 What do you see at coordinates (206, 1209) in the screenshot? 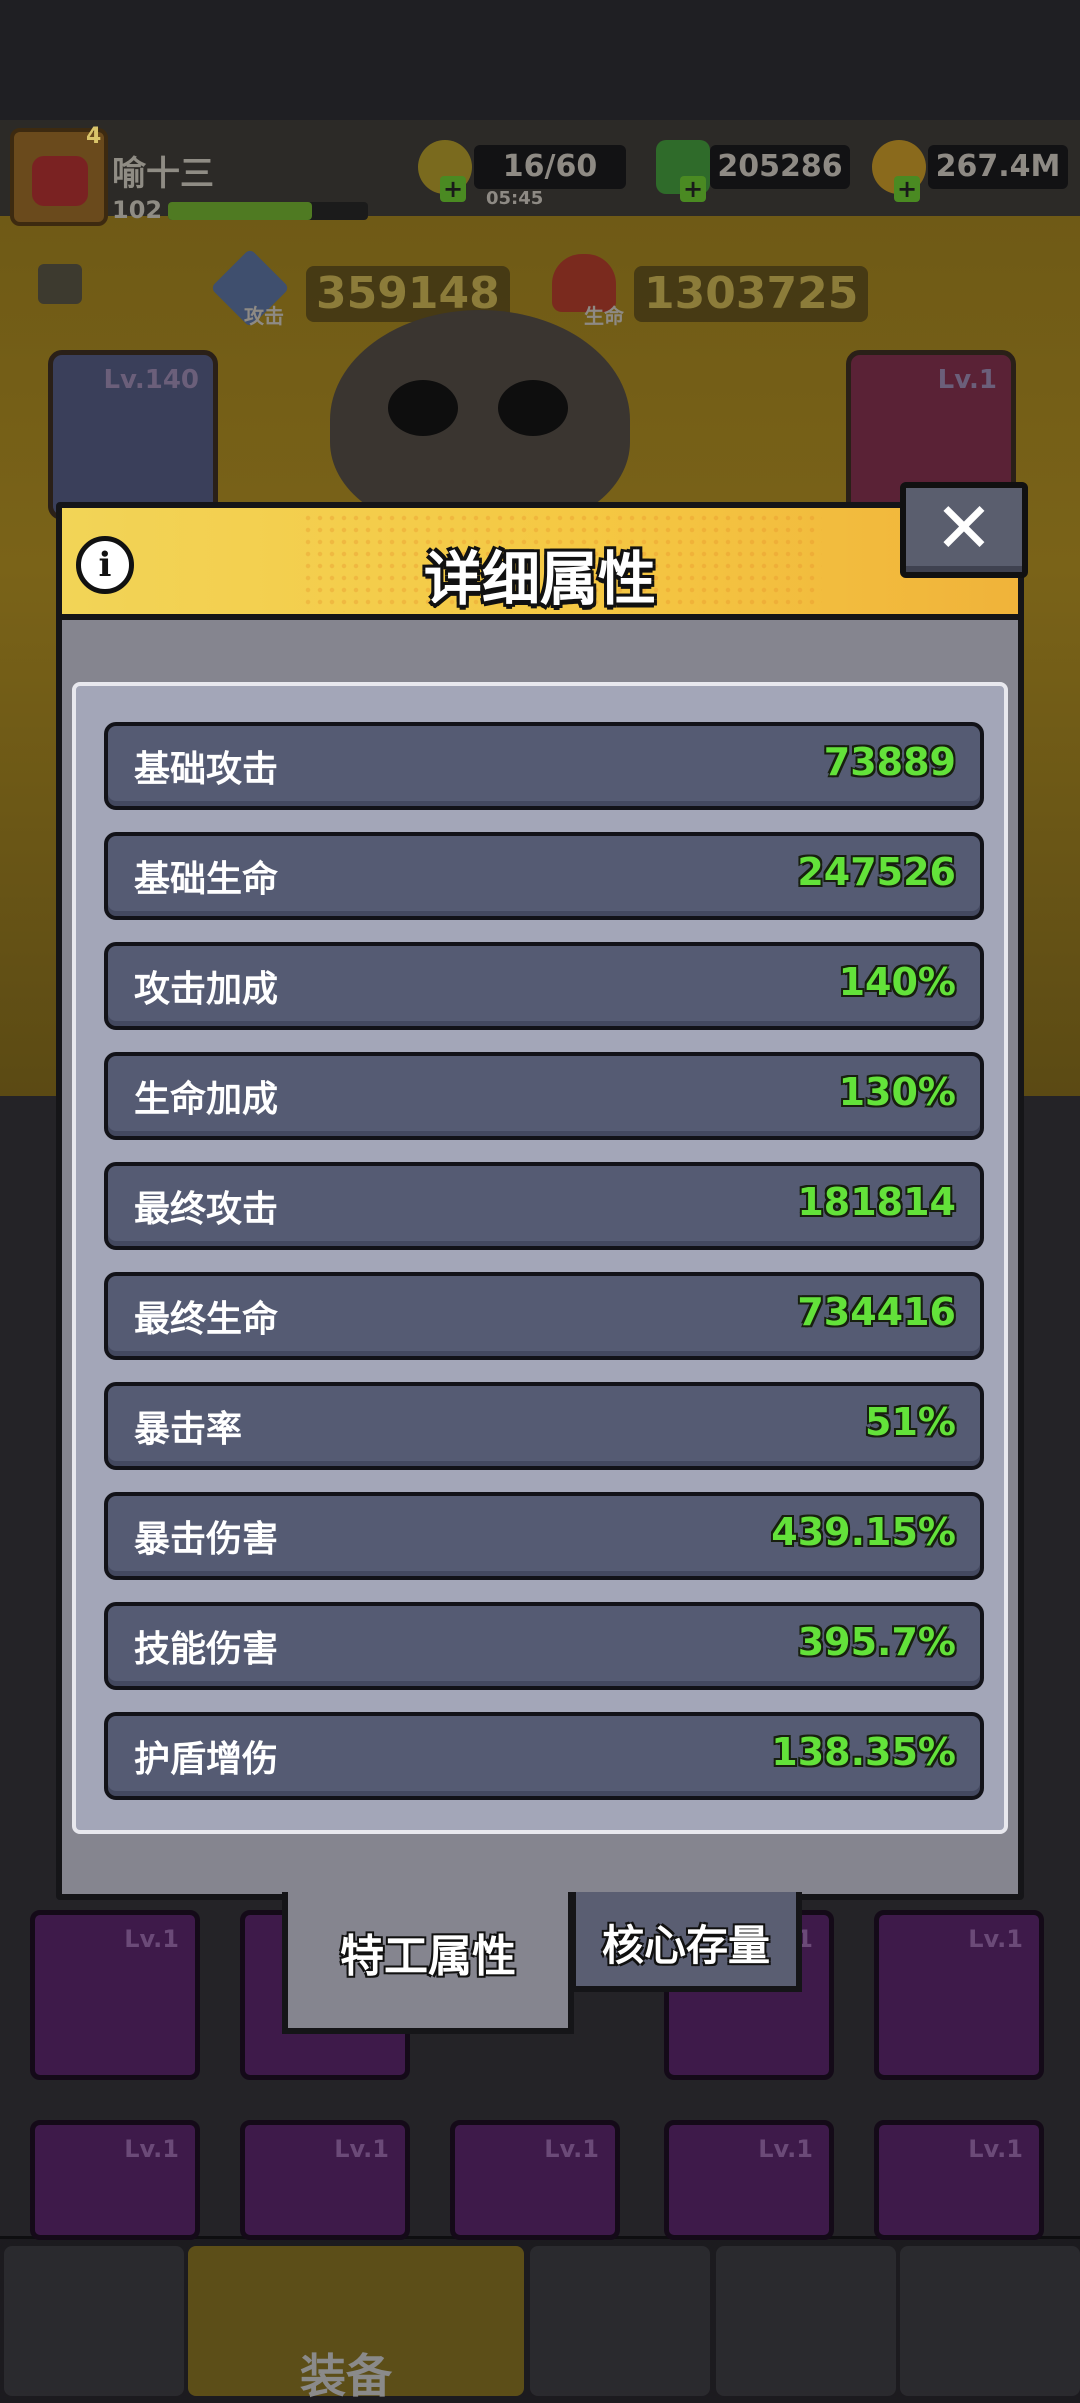
I see `stat-label: 最终攻击` at bounding box center [206, 1209].